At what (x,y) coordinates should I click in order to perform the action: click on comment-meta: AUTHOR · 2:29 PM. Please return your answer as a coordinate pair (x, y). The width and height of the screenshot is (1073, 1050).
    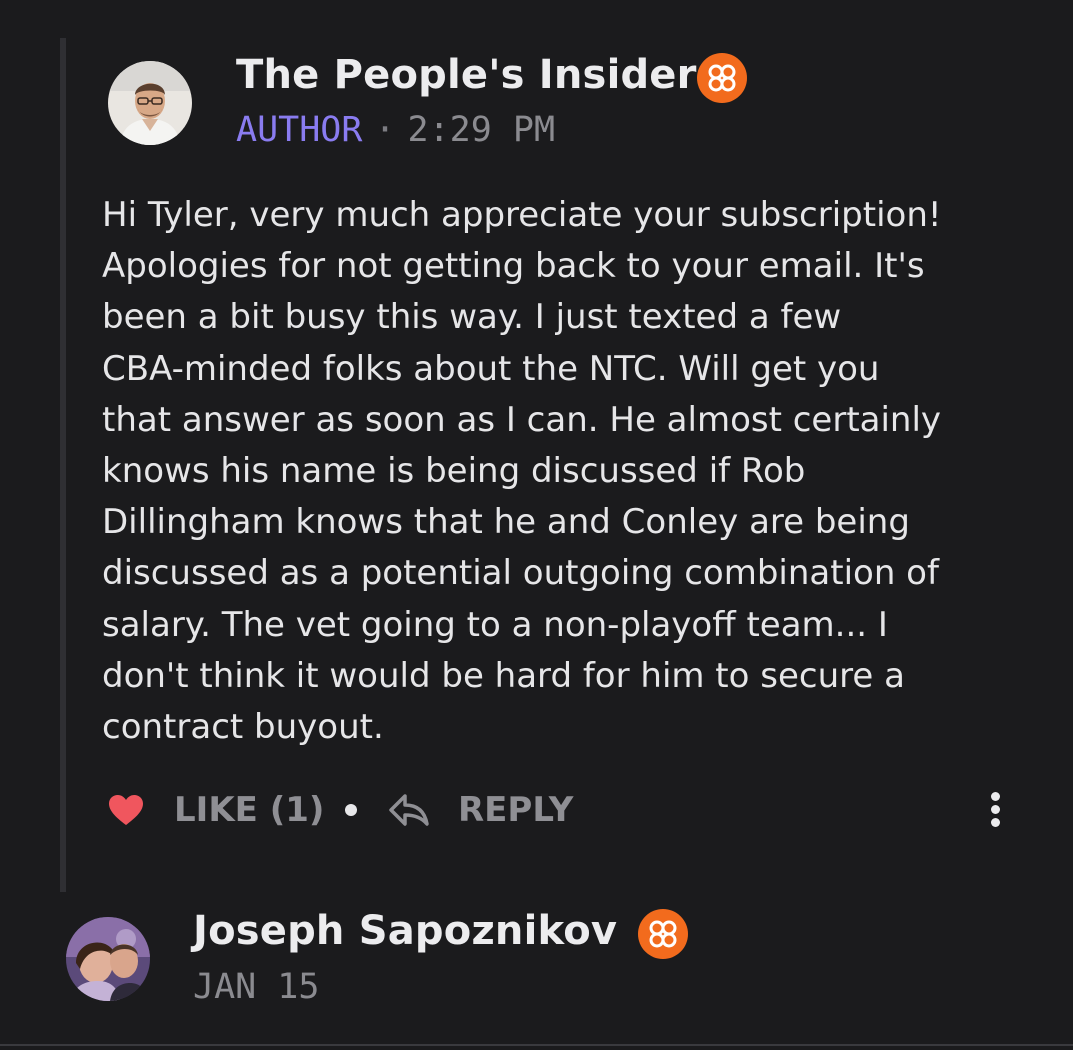
    Looking at the image, I should click on (395, 130).